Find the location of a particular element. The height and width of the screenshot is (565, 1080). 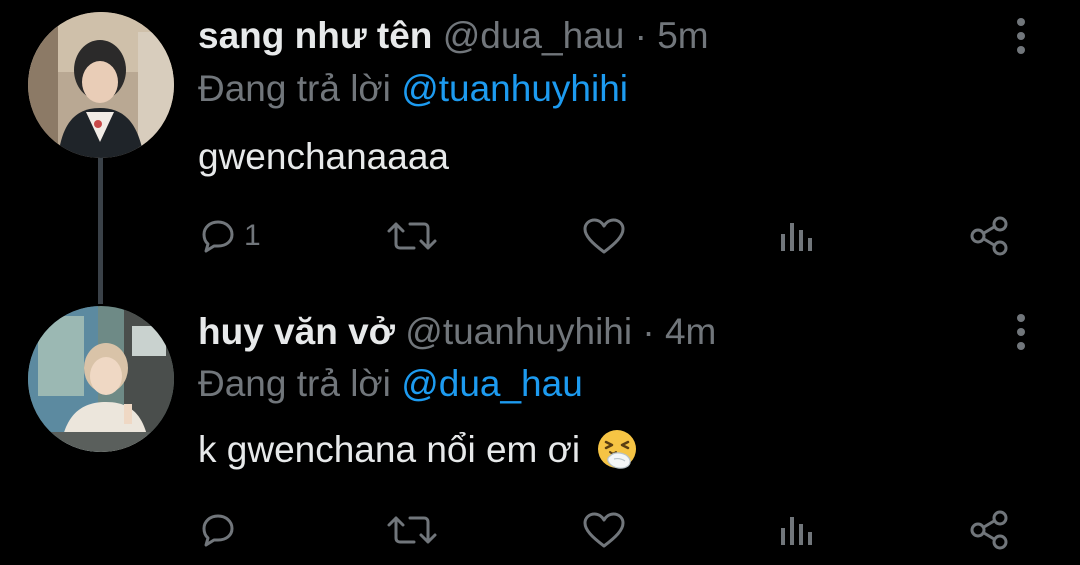

replying-to: Đang trả lời @dua_hau is located at coordinates (390, 384).